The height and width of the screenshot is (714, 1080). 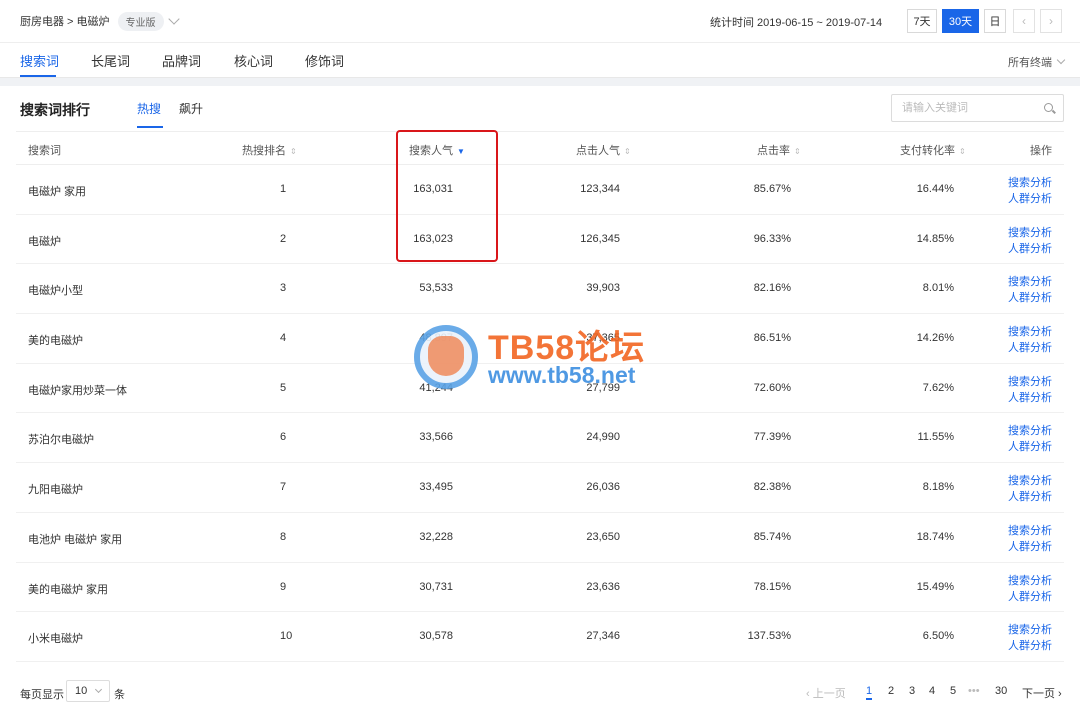 I want to click on page-5-button: 5, so click(x=953, y=691).